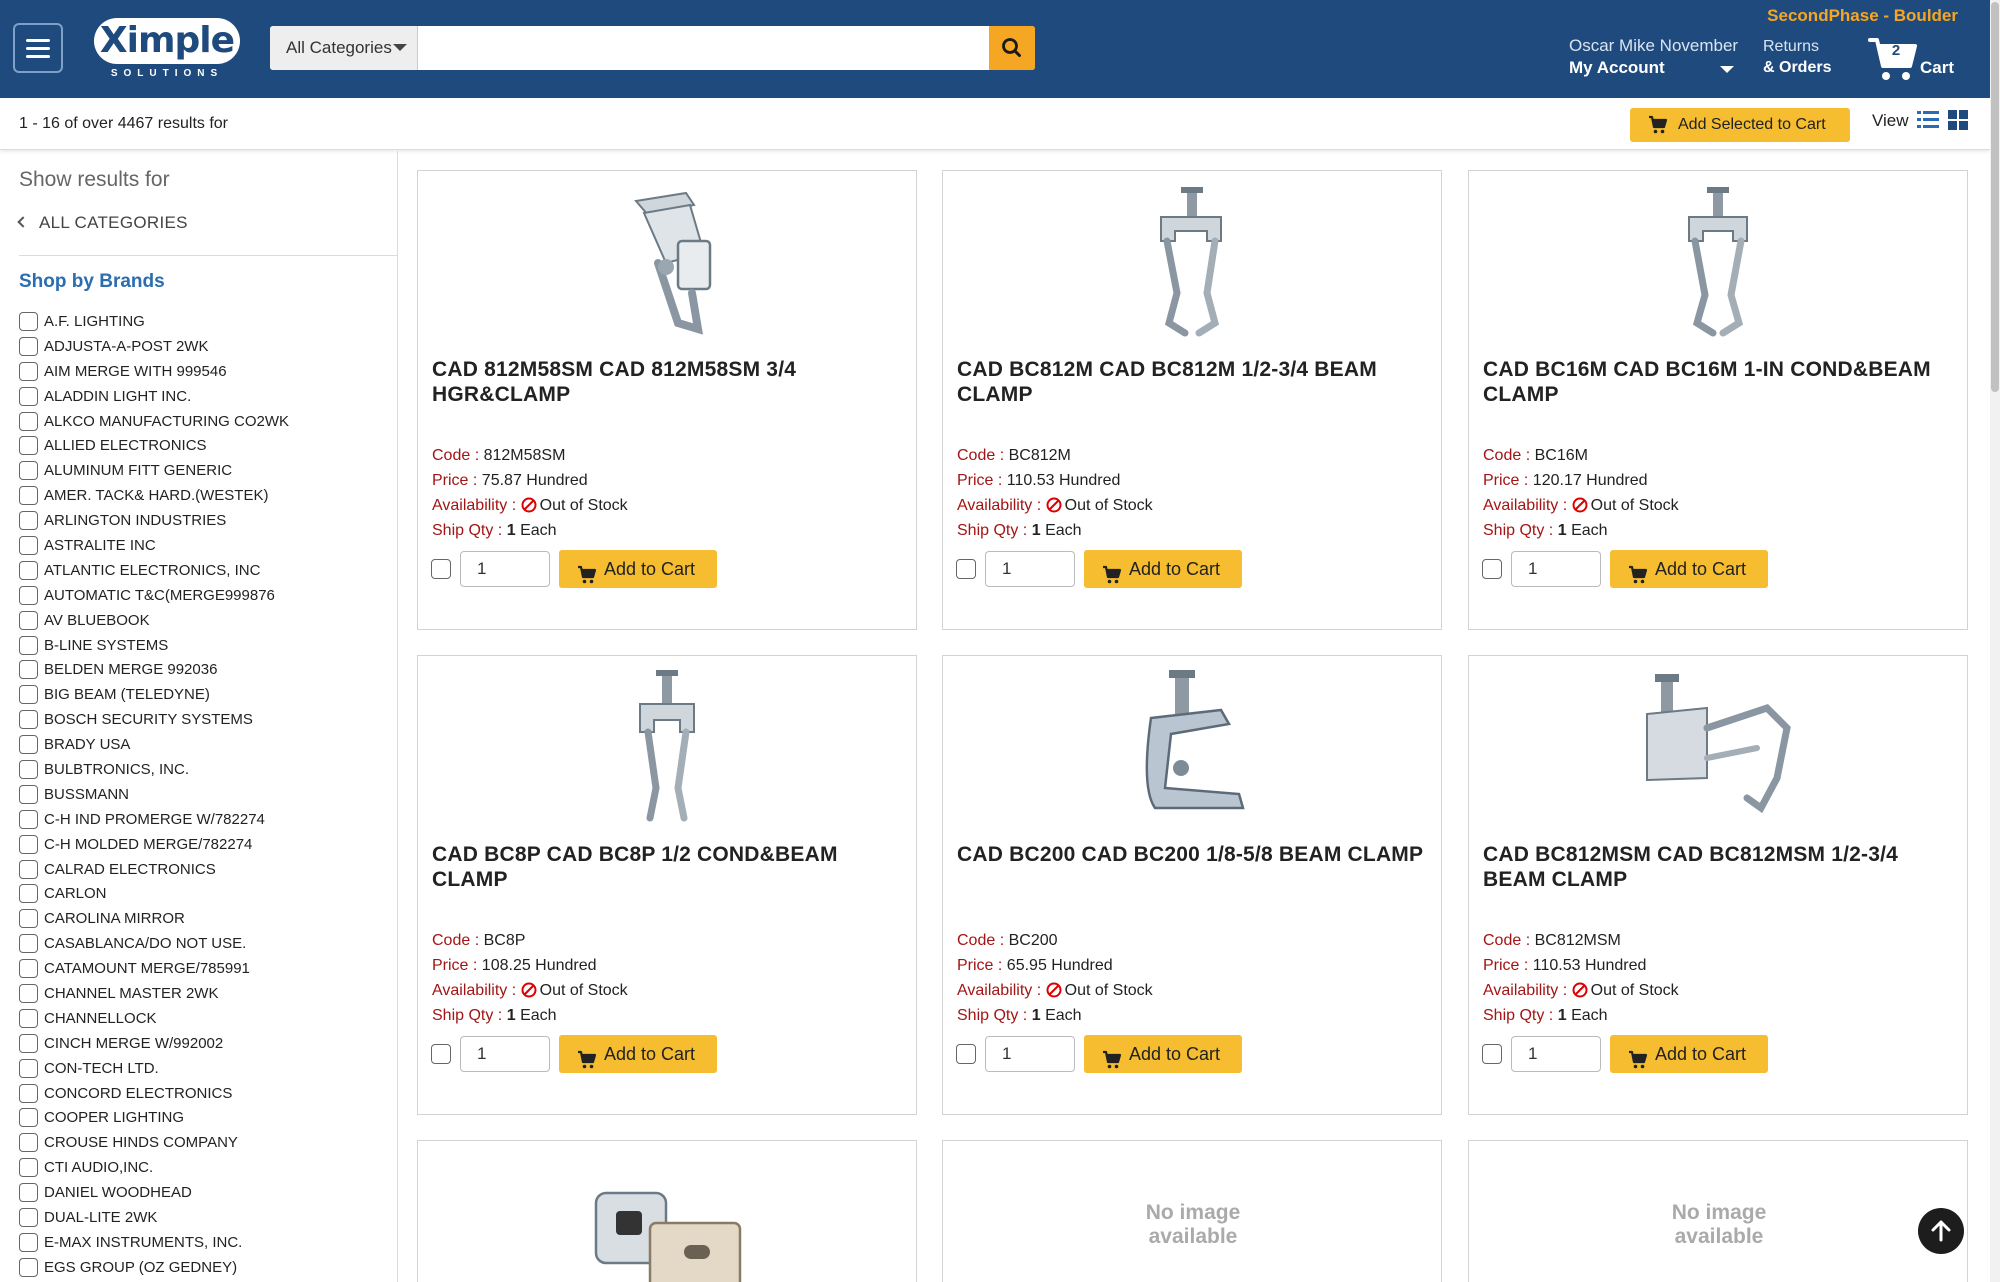  Describe the element at coordinates (1995, 197) in the screenshot. I see `scrollbar-thumb` at that location.